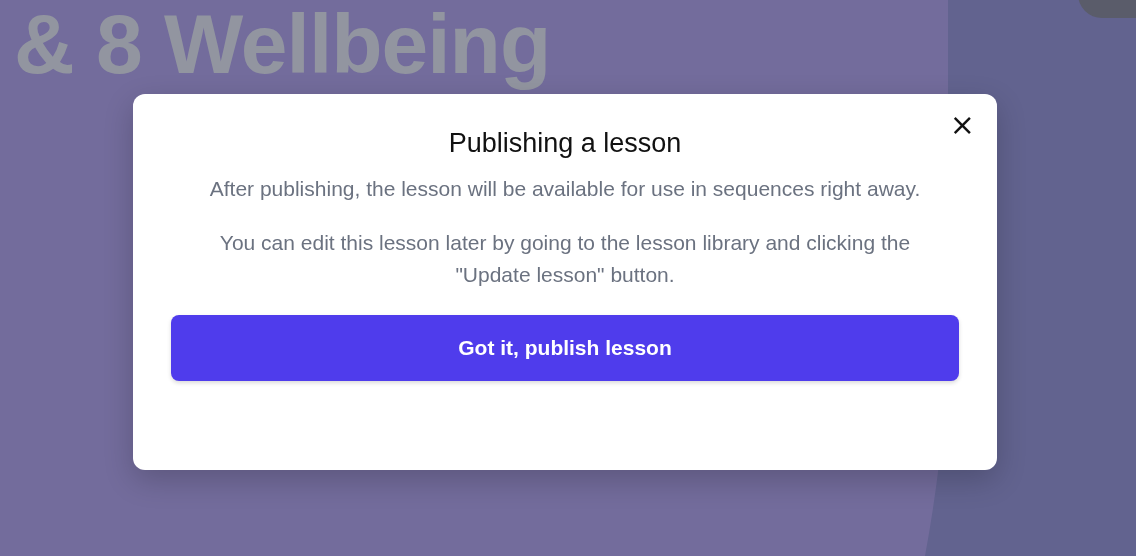  Describe the element at coordinates (962, 125) in the screenshot. I see `close-button: ×` at that location.